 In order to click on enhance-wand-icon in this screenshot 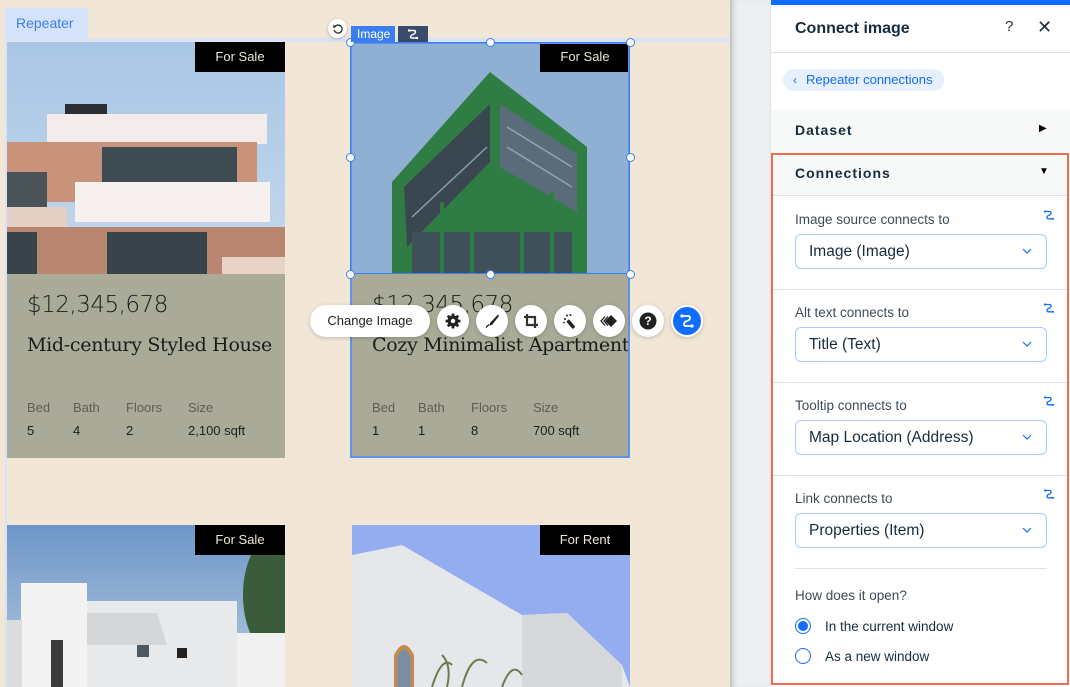, I will do `click(569, 321)`.